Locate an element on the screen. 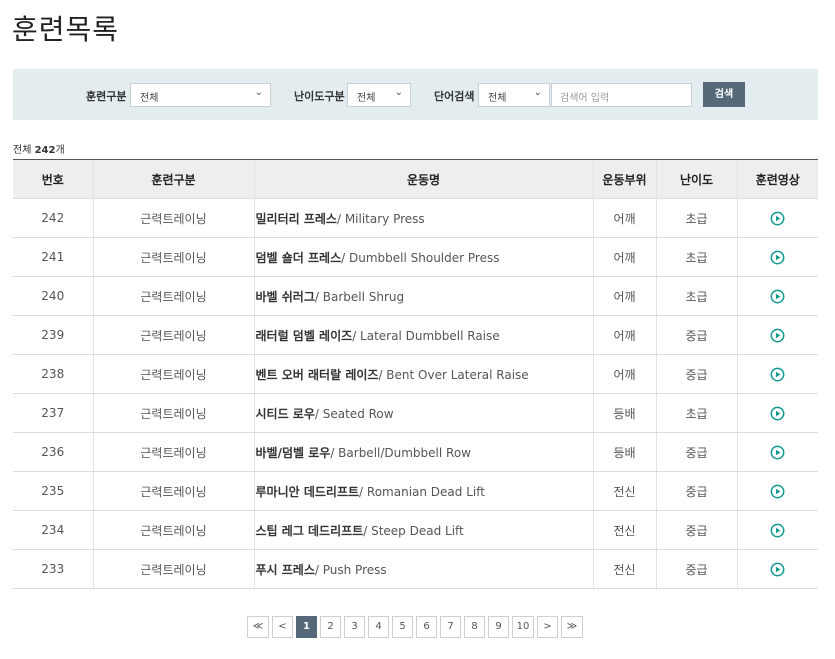 This screenshot has width=835, height=659. exercise-name-korean: 시티드 로우 is located at coordinates (285, 414).